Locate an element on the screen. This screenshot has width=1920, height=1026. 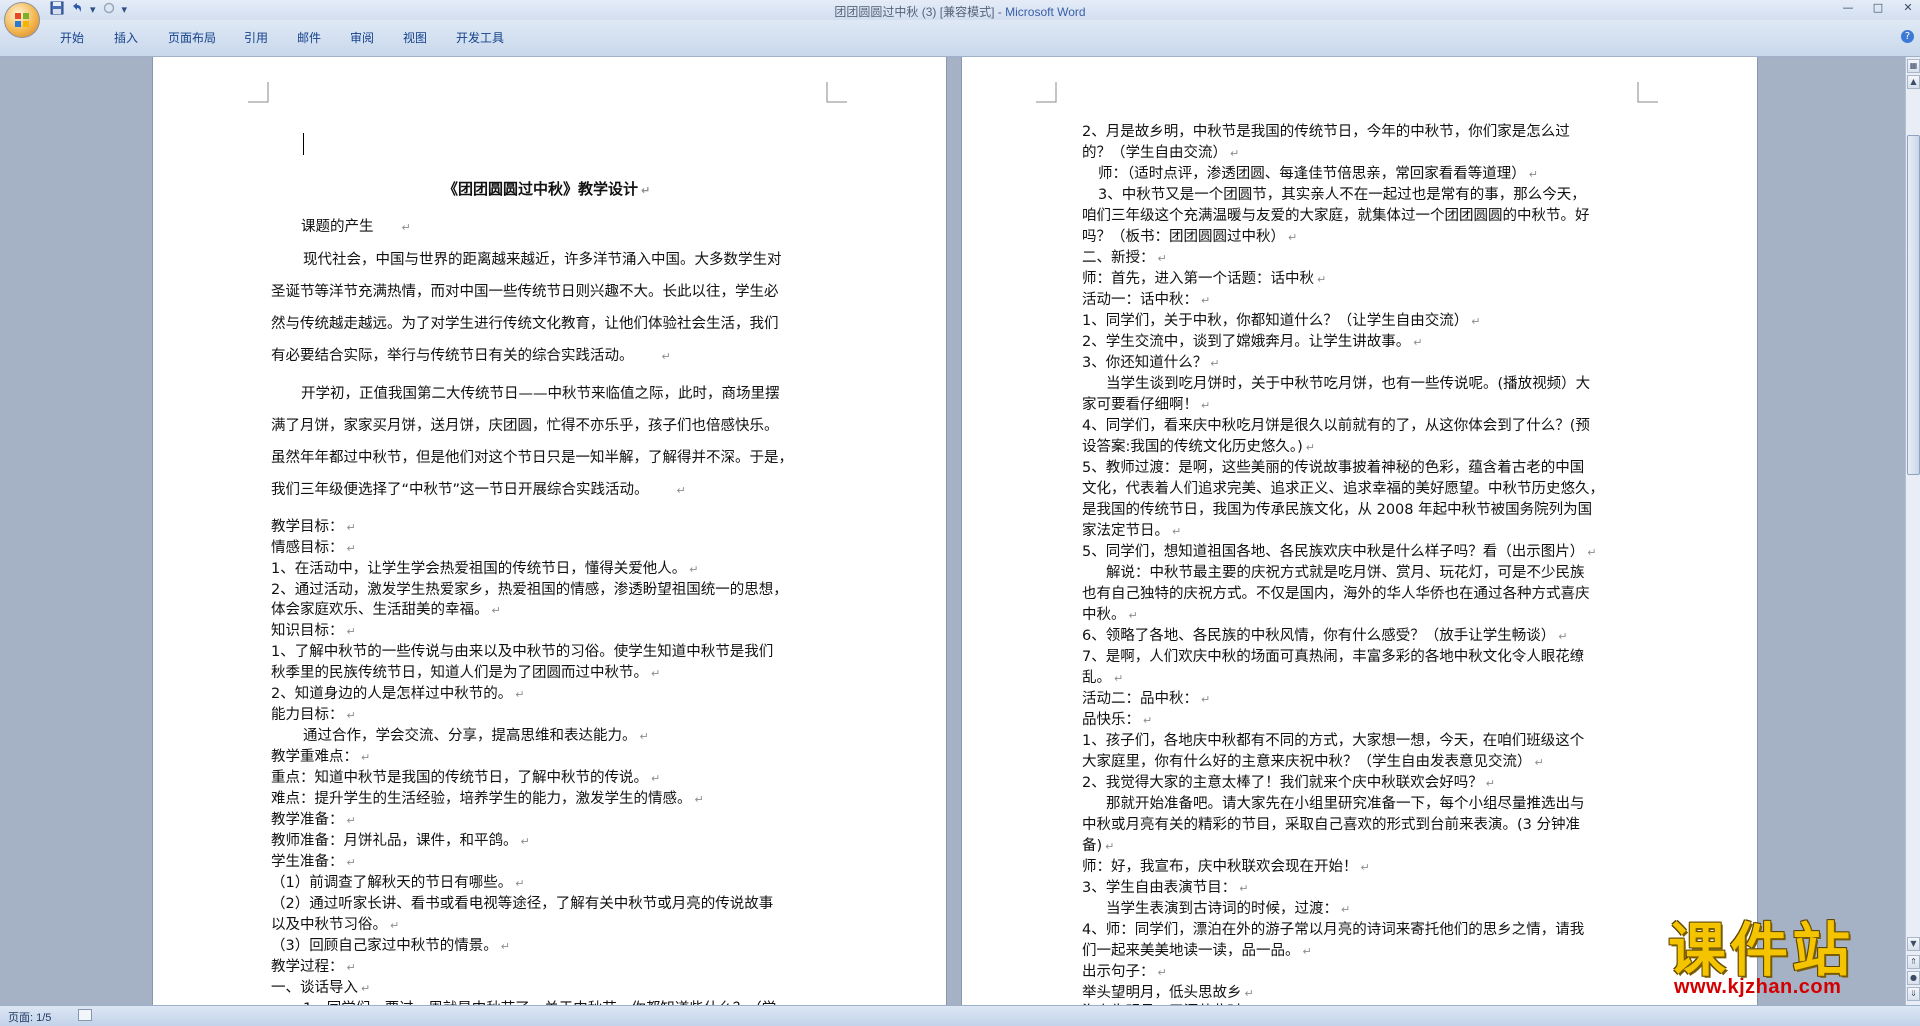
tab-mailings: 邮件 is located at coordinates (309, 37).